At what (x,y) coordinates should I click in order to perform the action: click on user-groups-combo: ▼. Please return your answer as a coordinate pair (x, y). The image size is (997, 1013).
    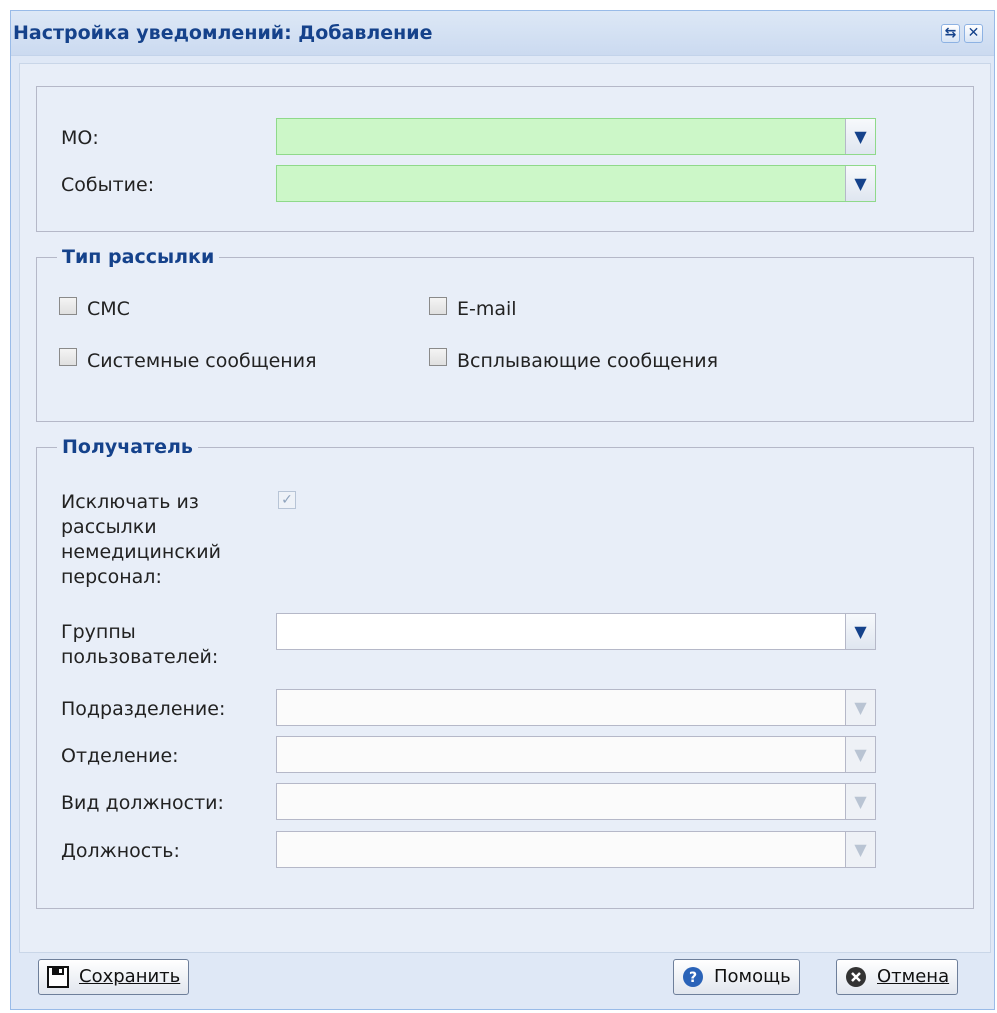
    Looking at the image, I should click on (576, 631).